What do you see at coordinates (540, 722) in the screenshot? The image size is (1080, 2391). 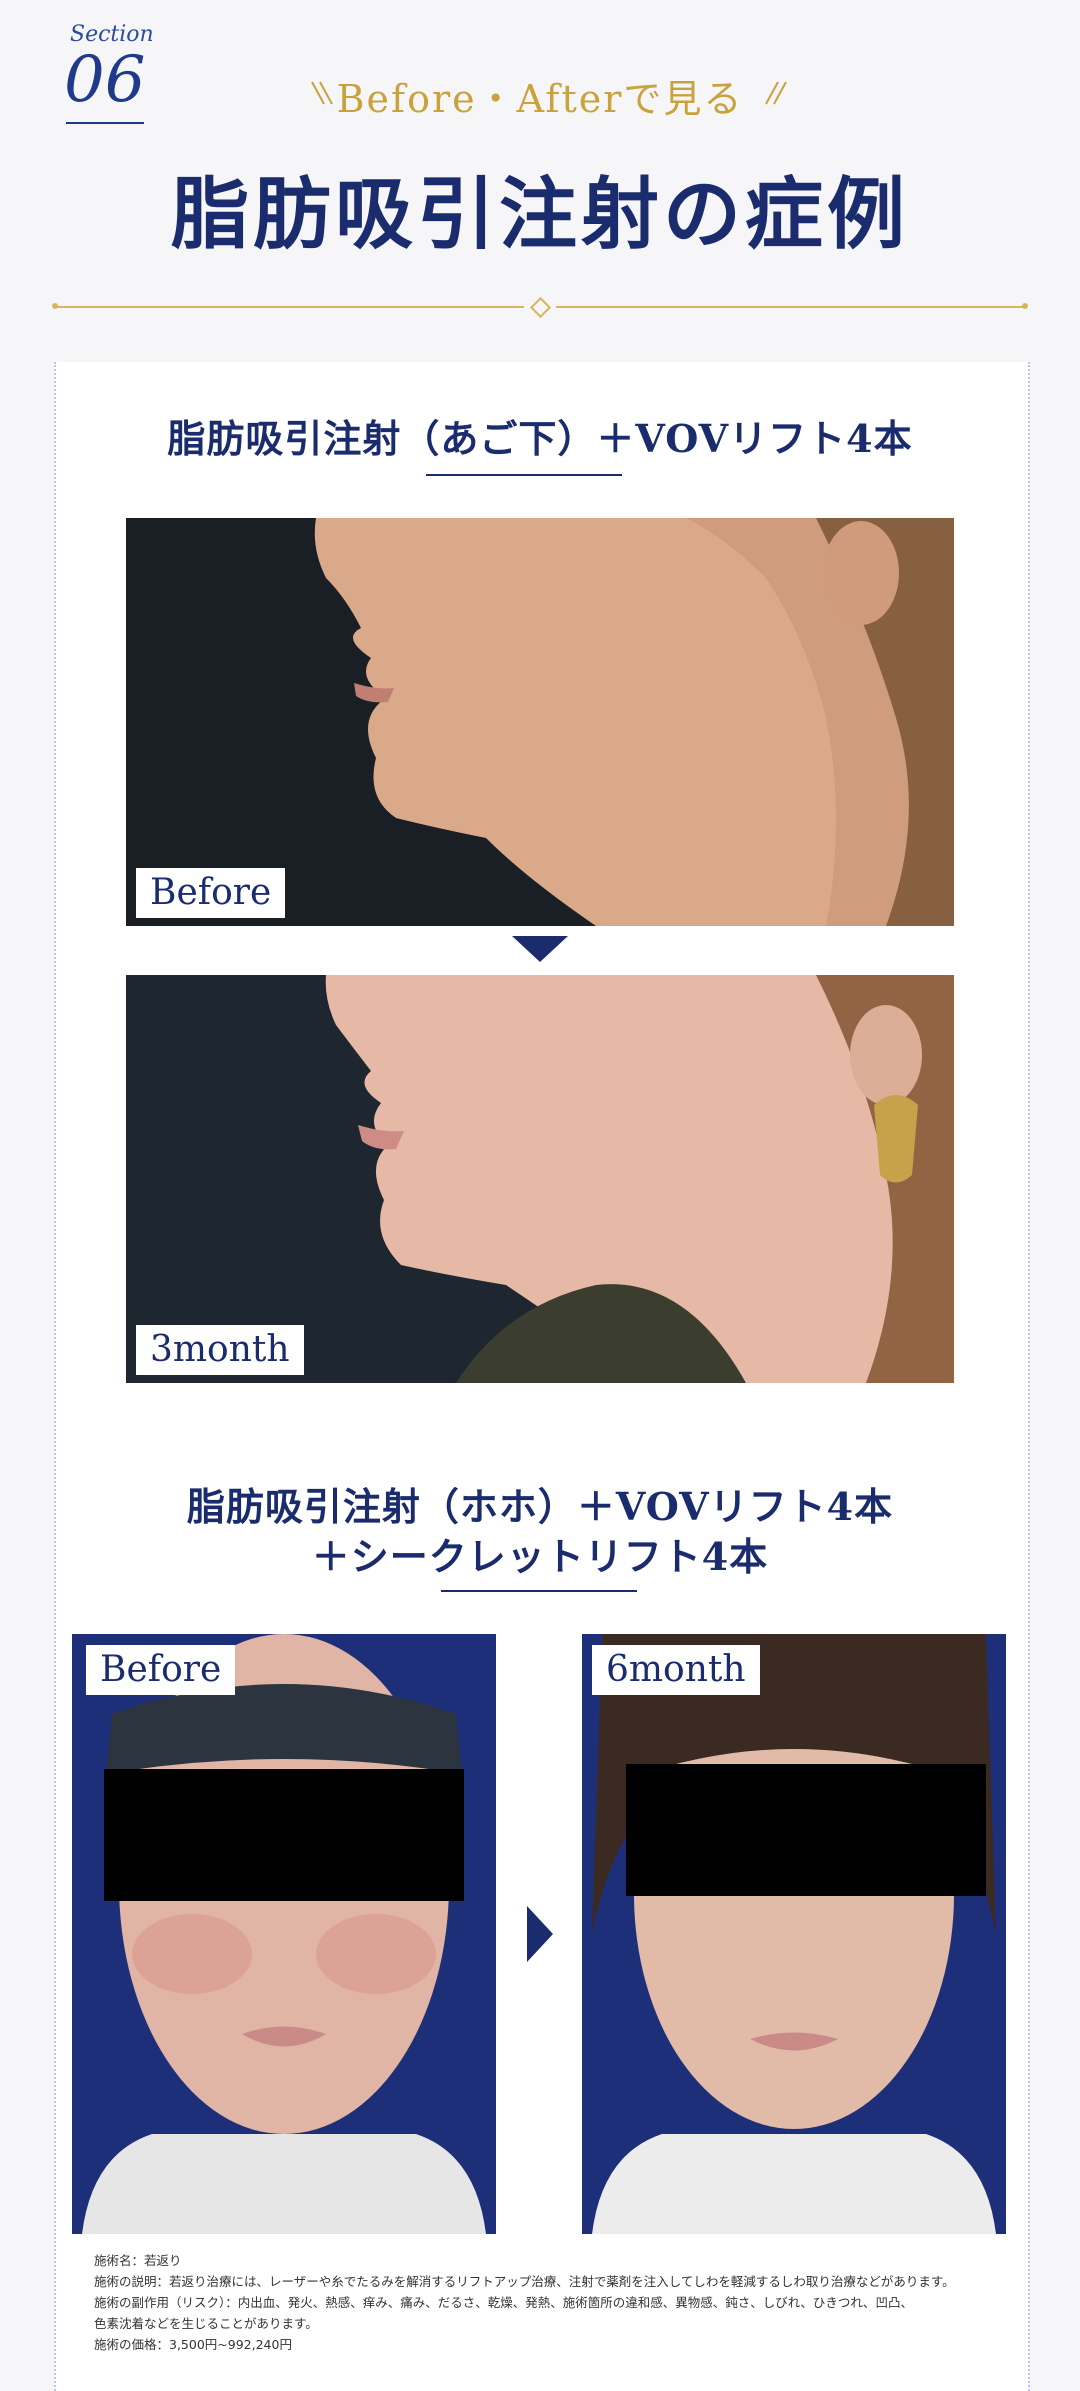 I see `case1-before-photo` at bounding box center [540, 722].